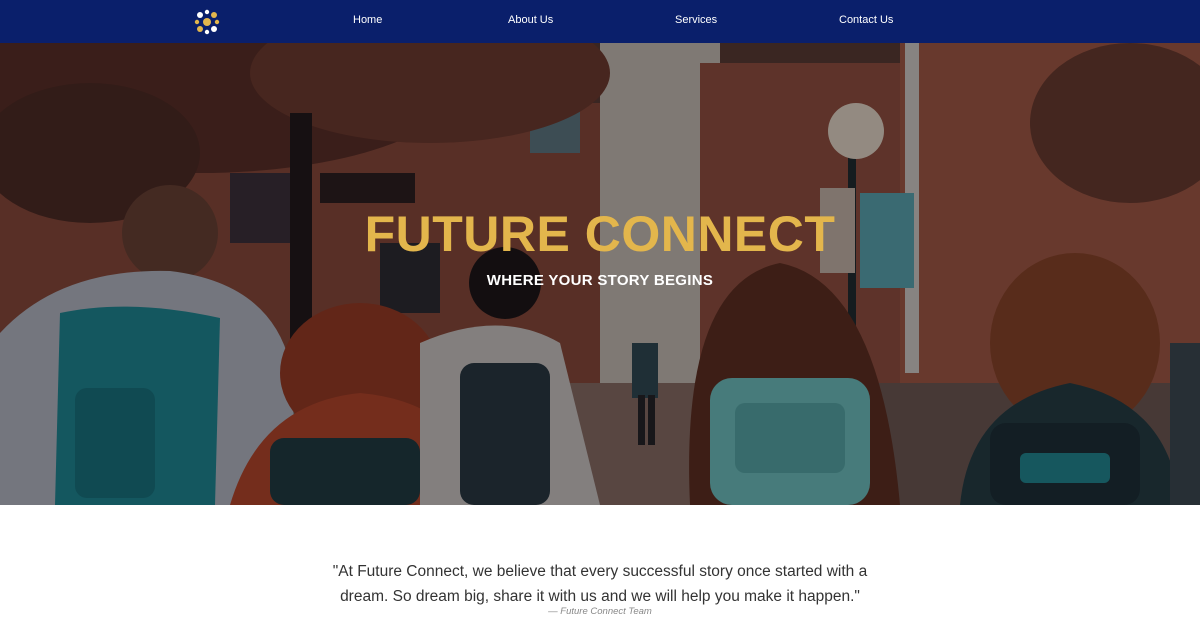 This screenshot has height=630, width=1200. I want to click on logo-icon, so click(207, 22).